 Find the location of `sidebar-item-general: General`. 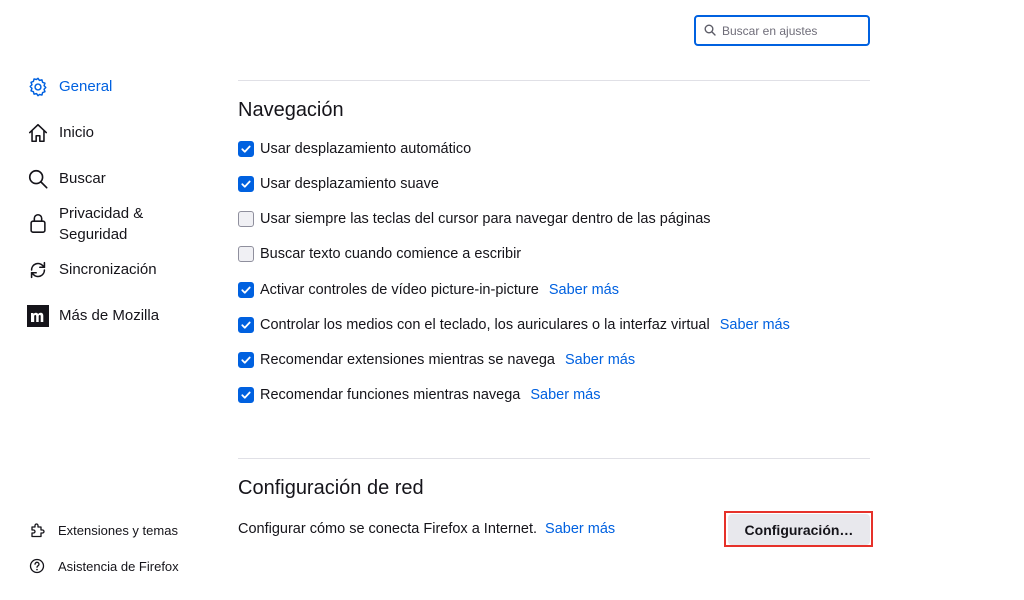

sidebar-item-general: General is located at coordinates (69, 87).